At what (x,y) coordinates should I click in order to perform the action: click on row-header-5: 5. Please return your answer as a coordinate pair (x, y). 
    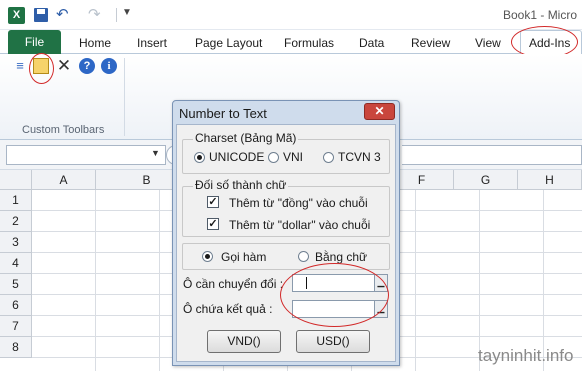
    Looking at the image, I should click on (16, 284).